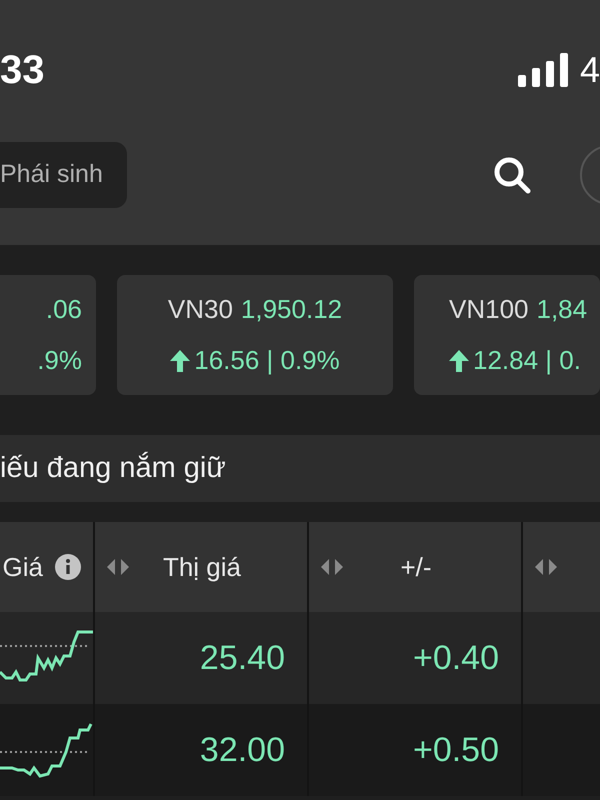 This screenshot has height=800, width=600. Describe the element at coordinates (527, 360) in the screenshot. I see `index-change: 12.84 | 0.` at that location.